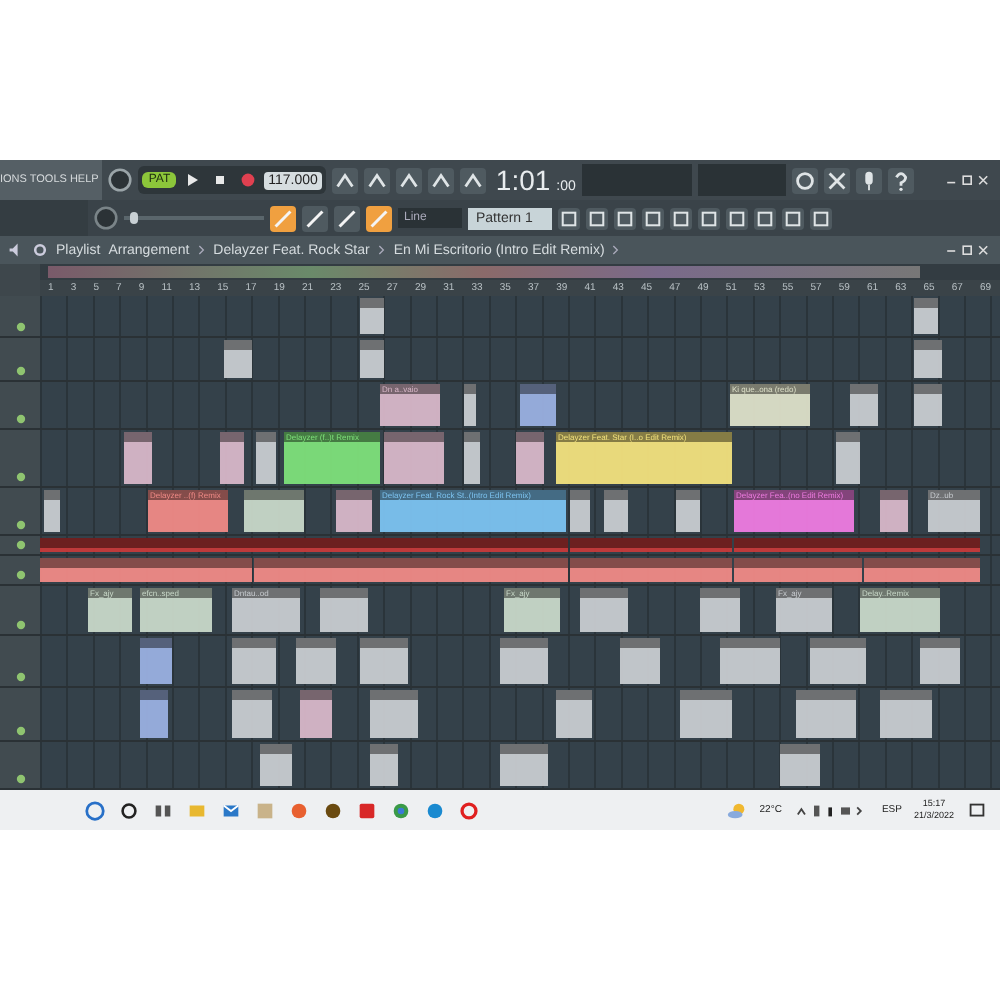  What do you see at coordinates (120, 180) in the screenshot?
I see `volume-knob-icon` at bounding box center [120, 180].